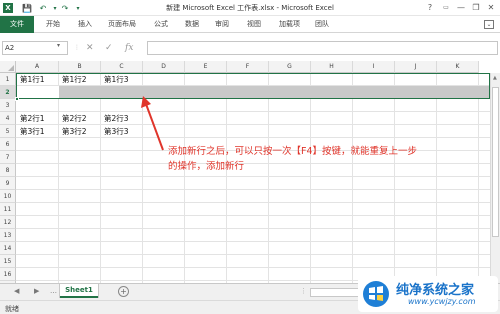 Image resolution: width=500 pixels, height=314 pixels. Describe the element at coordinates (90, 48) in the screenshot. I see `cancel-entry-icon: ✕` at that location.